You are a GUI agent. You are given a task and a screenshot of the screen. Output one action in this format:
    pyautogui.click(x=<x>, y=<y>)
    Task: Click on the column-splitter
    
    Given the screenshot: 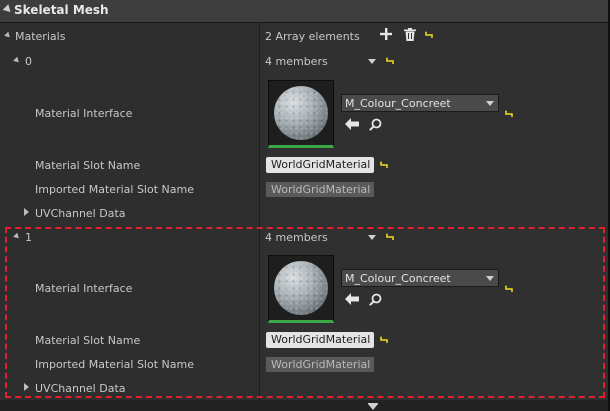 What is the action you would take?
    pyautogui.click(x=259, y=211)
    